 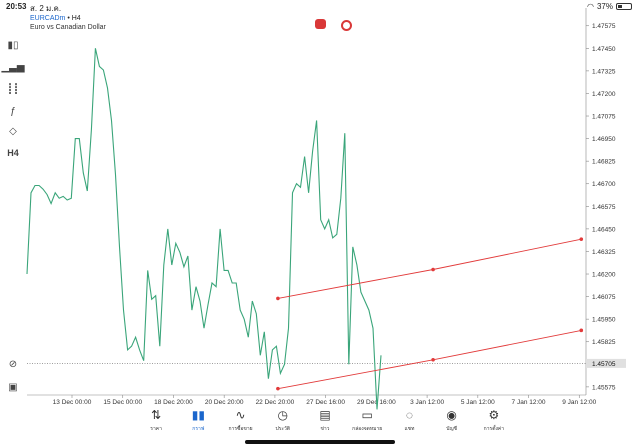 I want to click on y-tick-label: 1.45825, so click(x=604, y=342).